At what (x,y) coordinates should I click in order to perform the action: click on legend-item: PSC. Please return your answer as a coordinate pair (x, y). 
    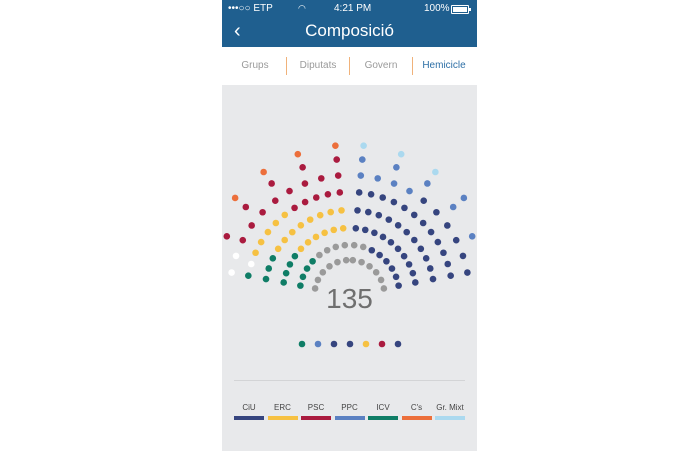
    Looking at the image, I should click on (316, 411).